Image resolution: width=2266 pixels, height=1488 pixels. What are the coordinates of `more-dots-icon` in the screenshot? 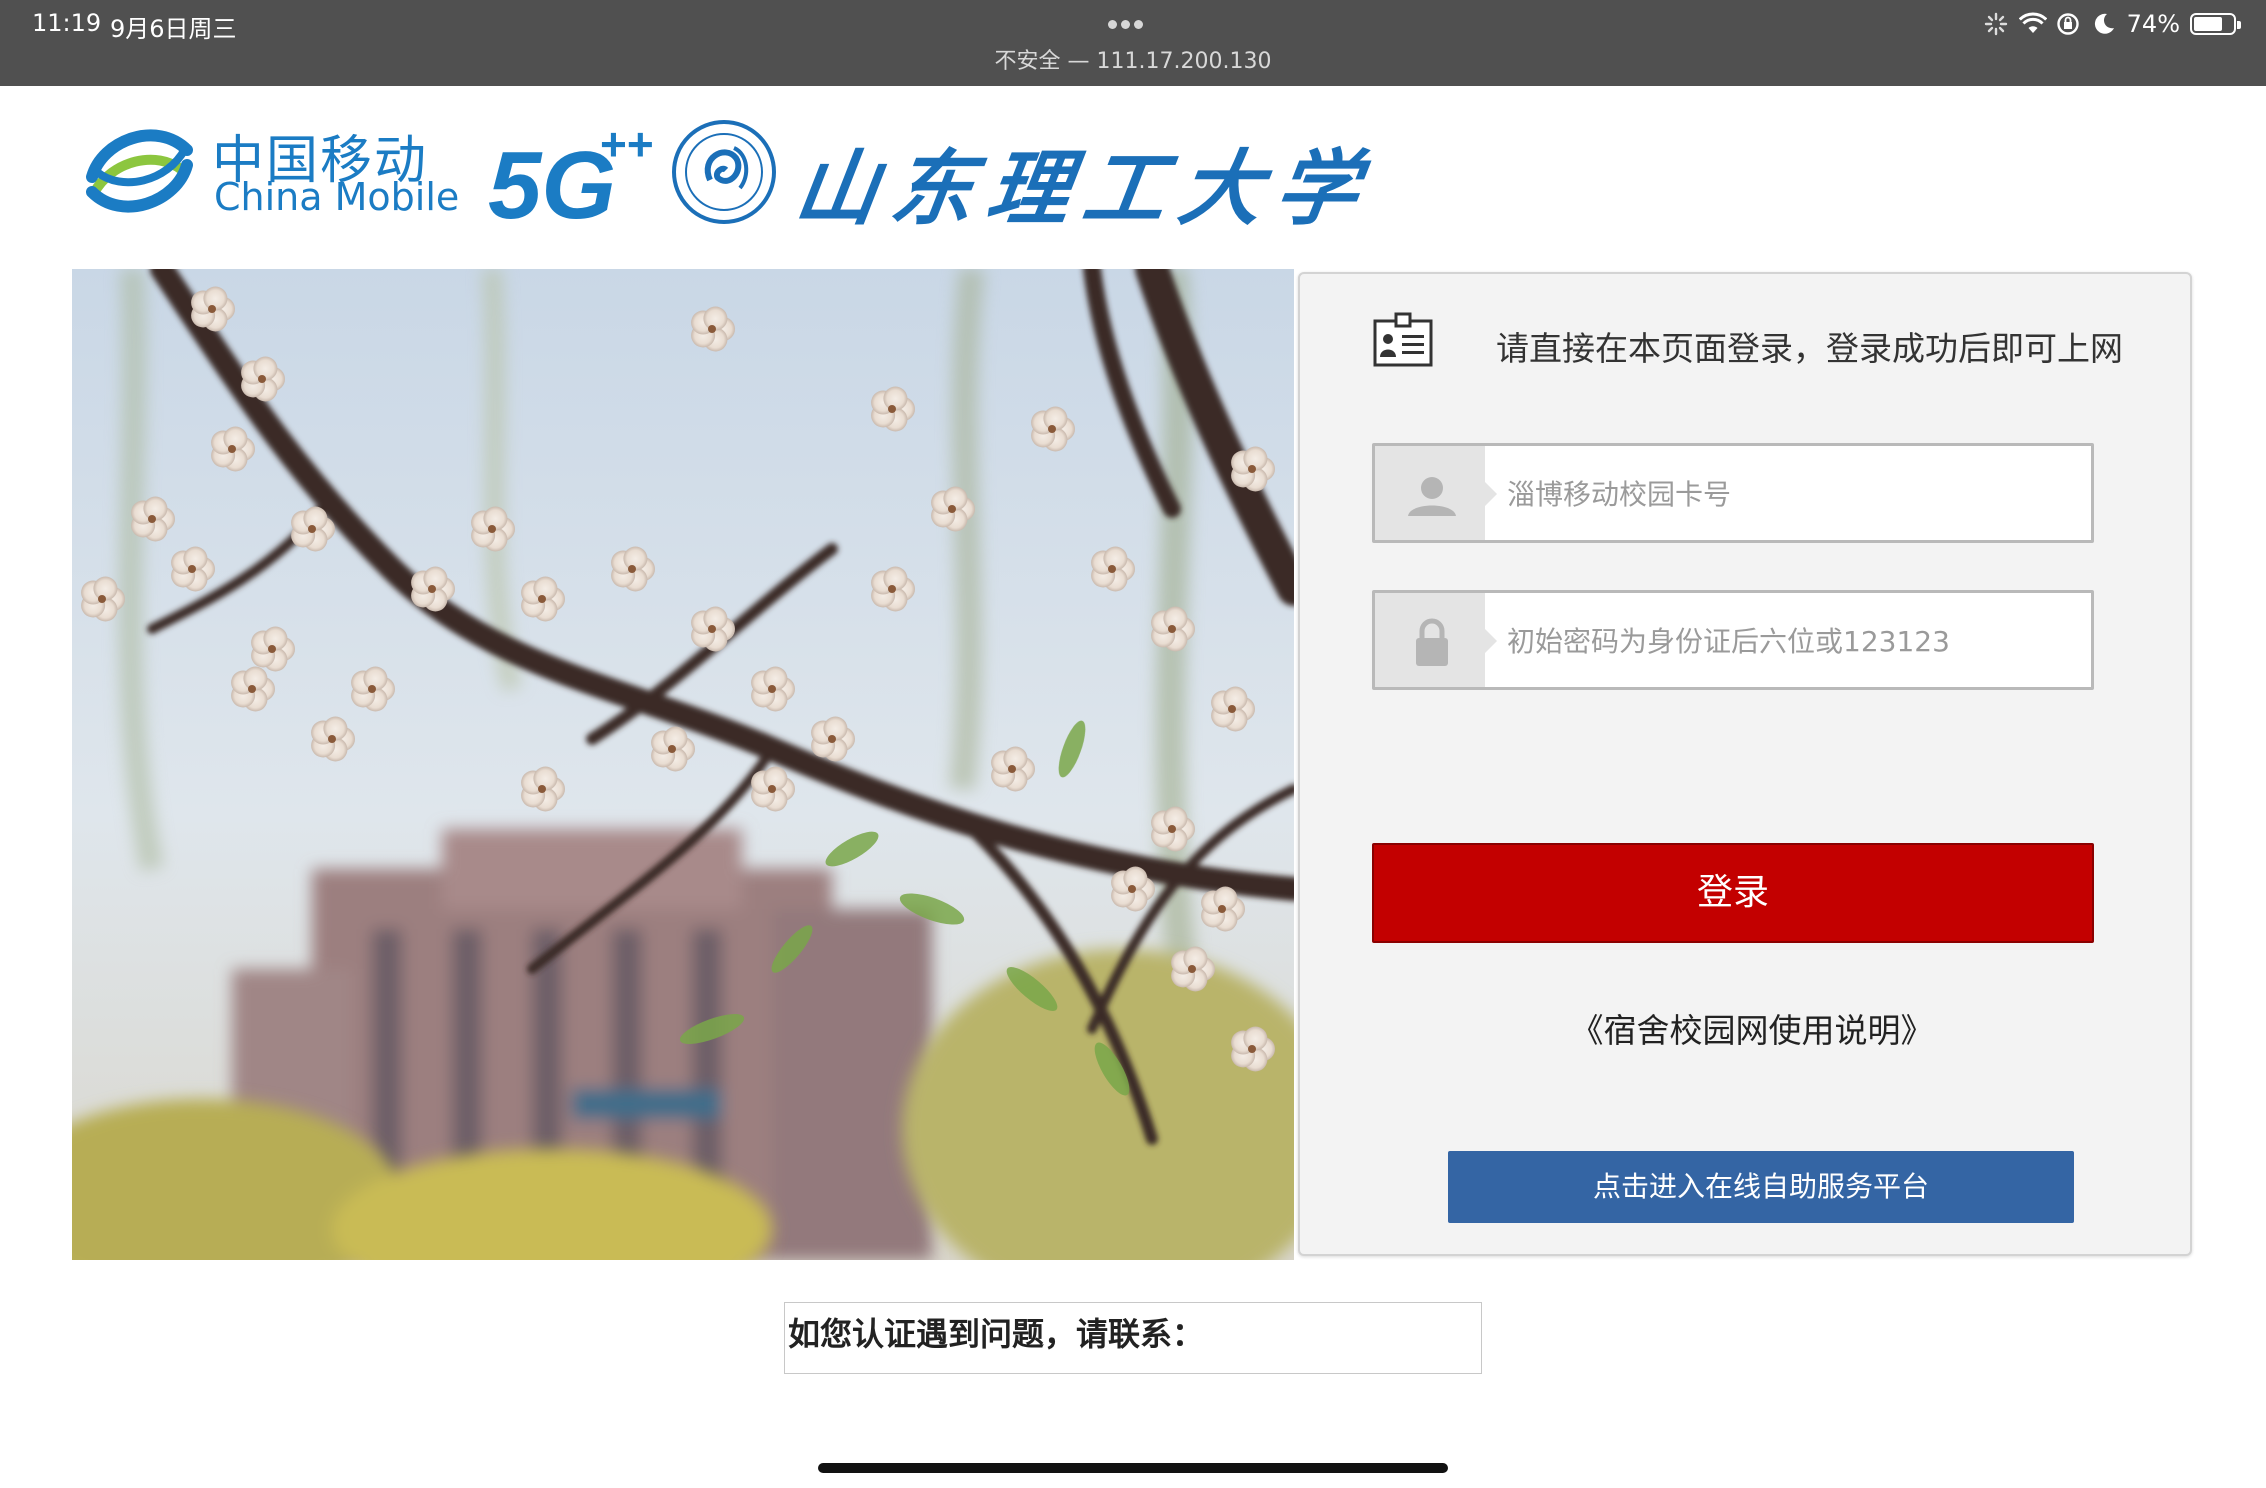 It's located at (1132, 21).